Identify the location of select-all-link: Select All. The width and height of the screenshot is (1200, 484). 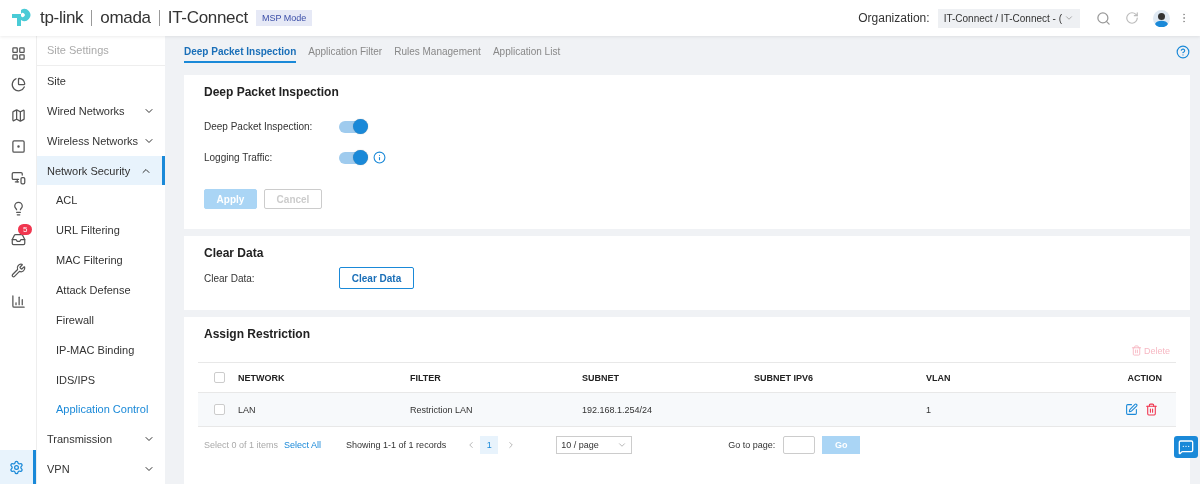
(303, 444).